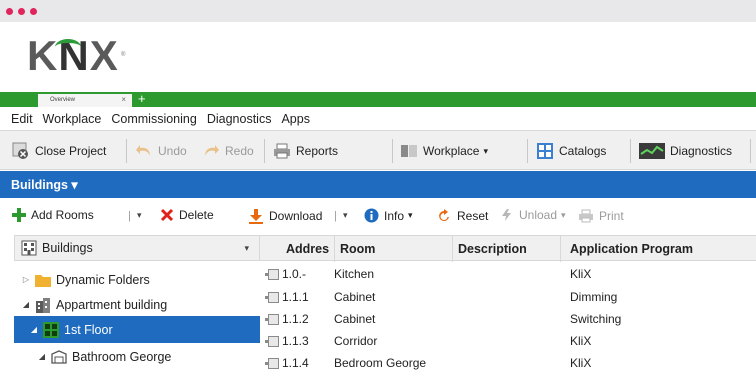  Describe the element at coordinates (85, 100) in the screenshot. I see `tab-overview: Overview ×` at that location.